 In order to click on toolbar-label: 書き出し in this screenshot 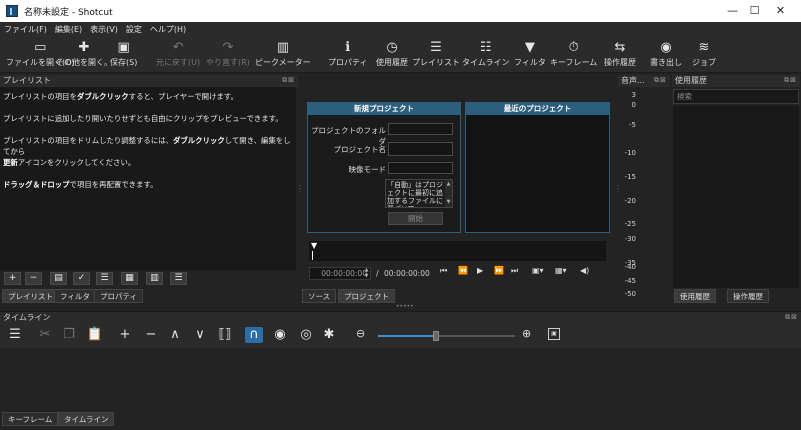, I will do `click(666, 62)`.